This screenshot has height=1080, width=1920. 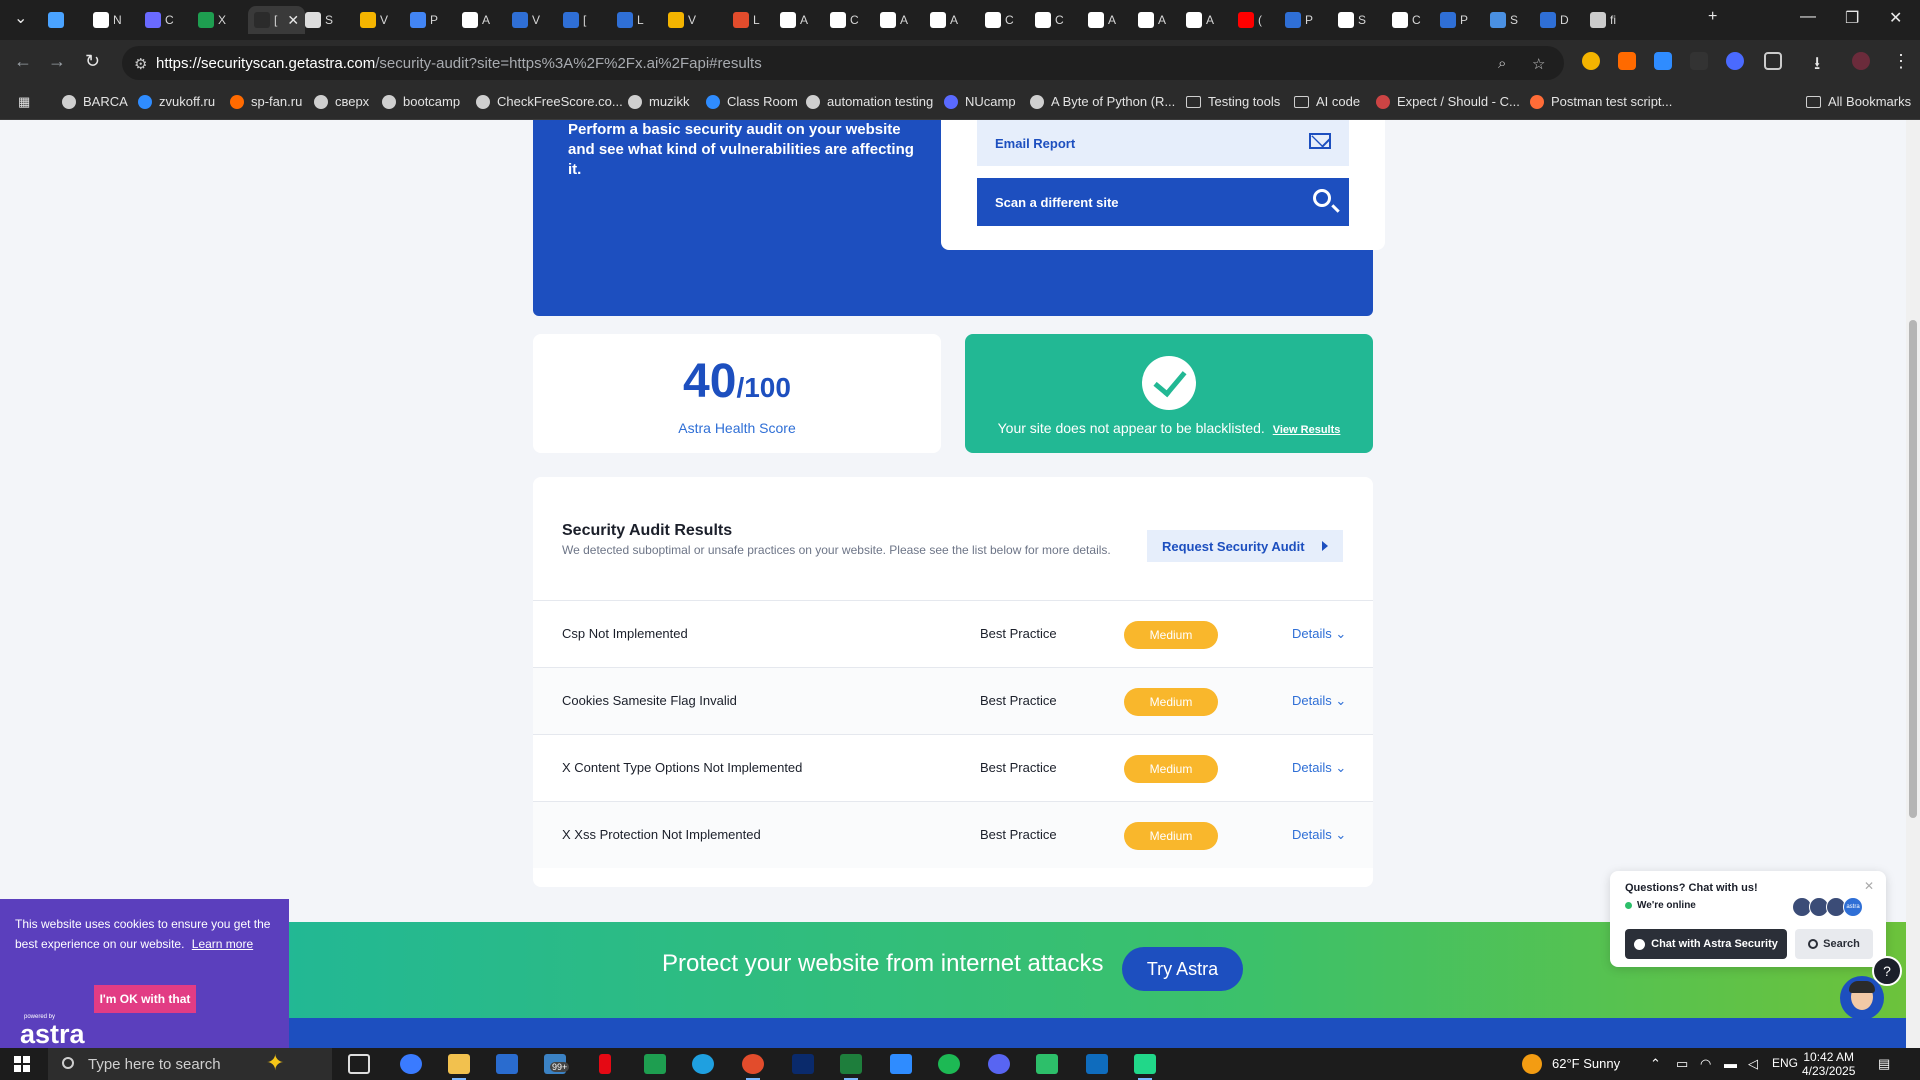 What do you see at coordinates (1834, 944) in the screenshot?
I see `chat-search-button: Search` at bounding box center [1834, 944].